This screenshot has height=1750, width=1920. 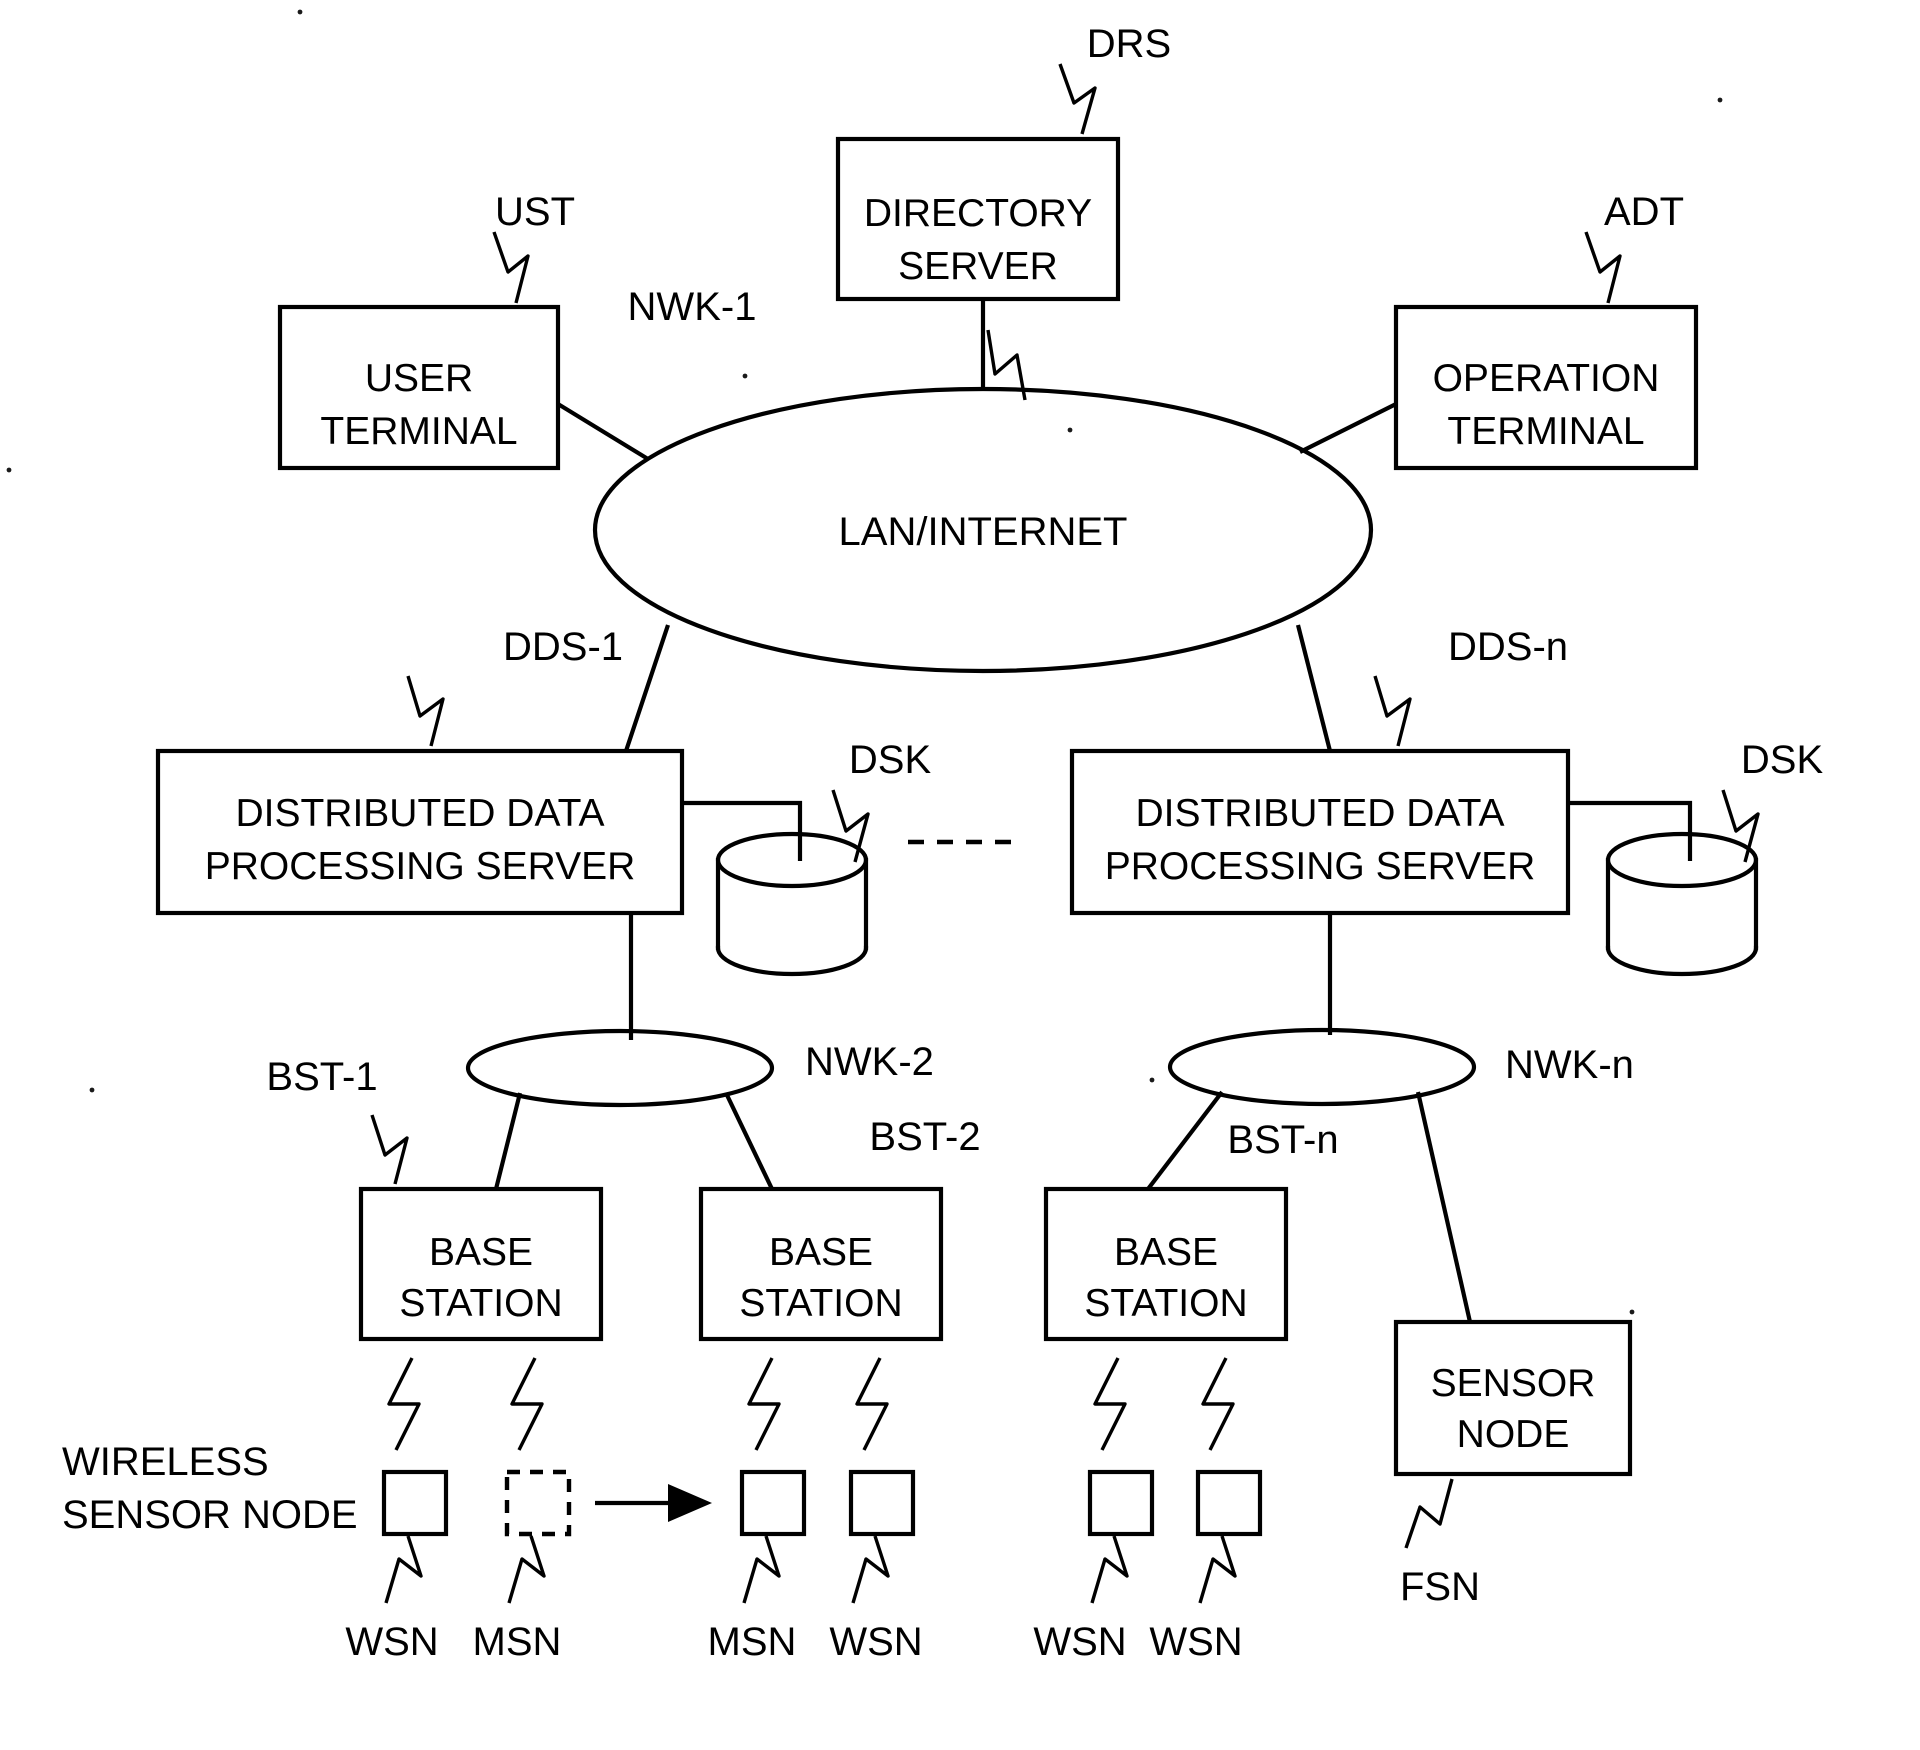 What do you see at coordinates (875, 1642) in the screenshot?
I see `sensor-ref-label-4: WSN` at bounding box center [875, 1642].